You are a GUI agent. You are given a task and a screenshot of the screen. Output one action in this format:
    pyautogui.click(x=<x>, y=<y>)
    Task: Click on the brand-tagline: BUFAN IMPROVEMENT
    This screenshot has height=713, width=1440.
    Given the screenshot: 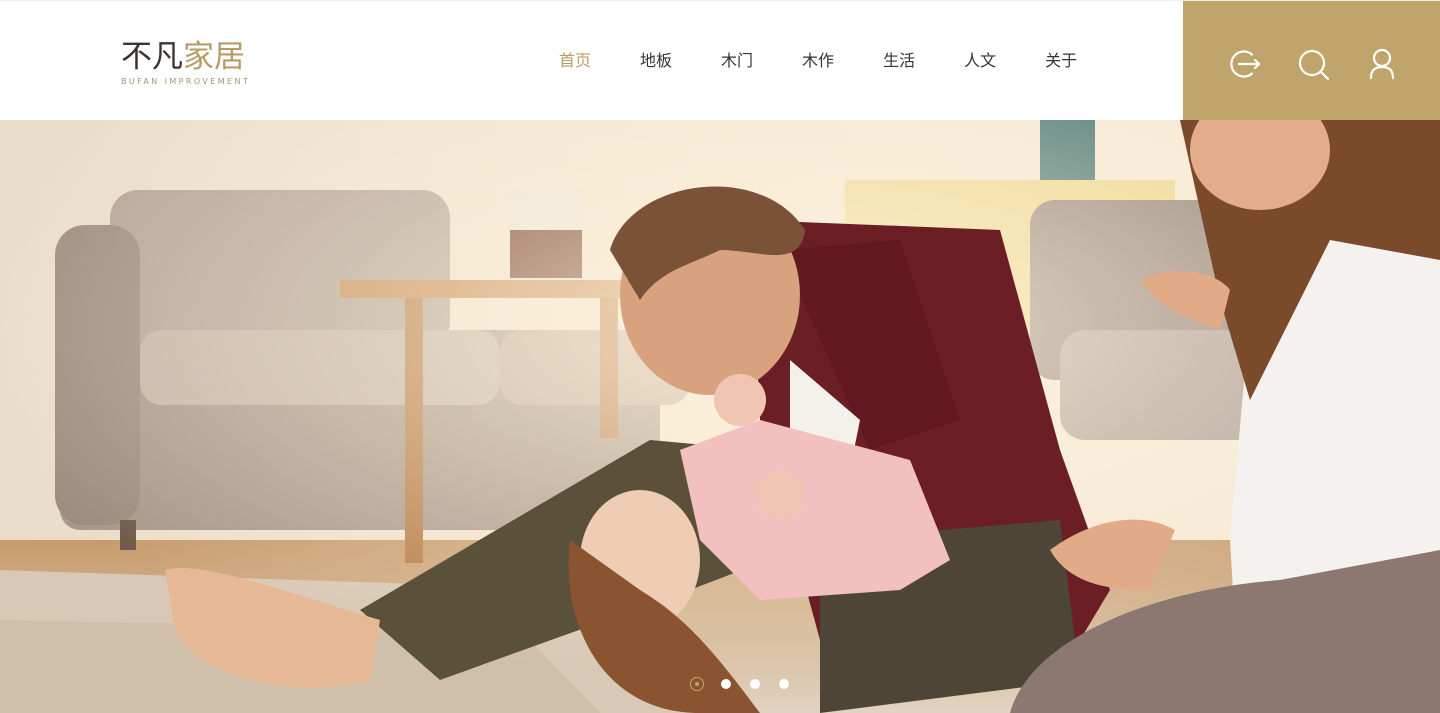 What is the action you would take?
    pyautogui.click(x=186, y=81)
    